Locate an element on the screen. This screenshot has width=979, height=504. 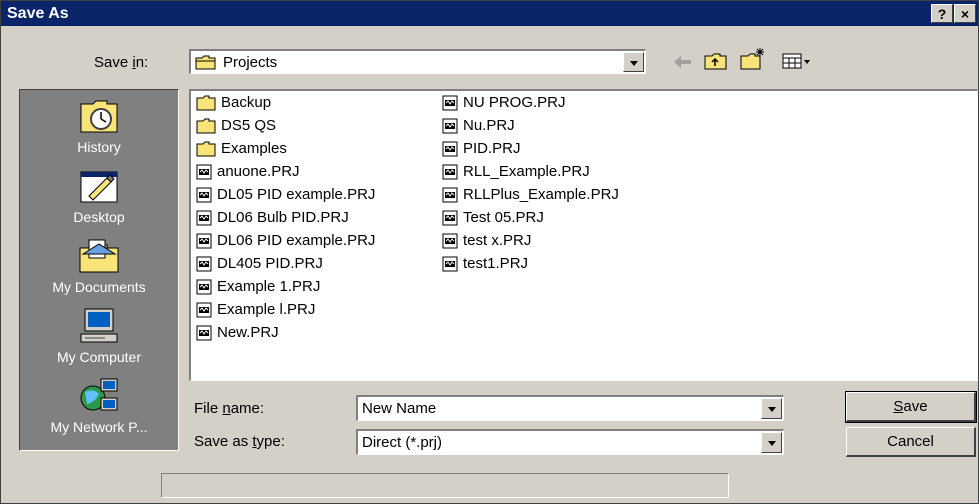
file-item-name: NU PROG.PRJ is located at coordinates (514, 102).